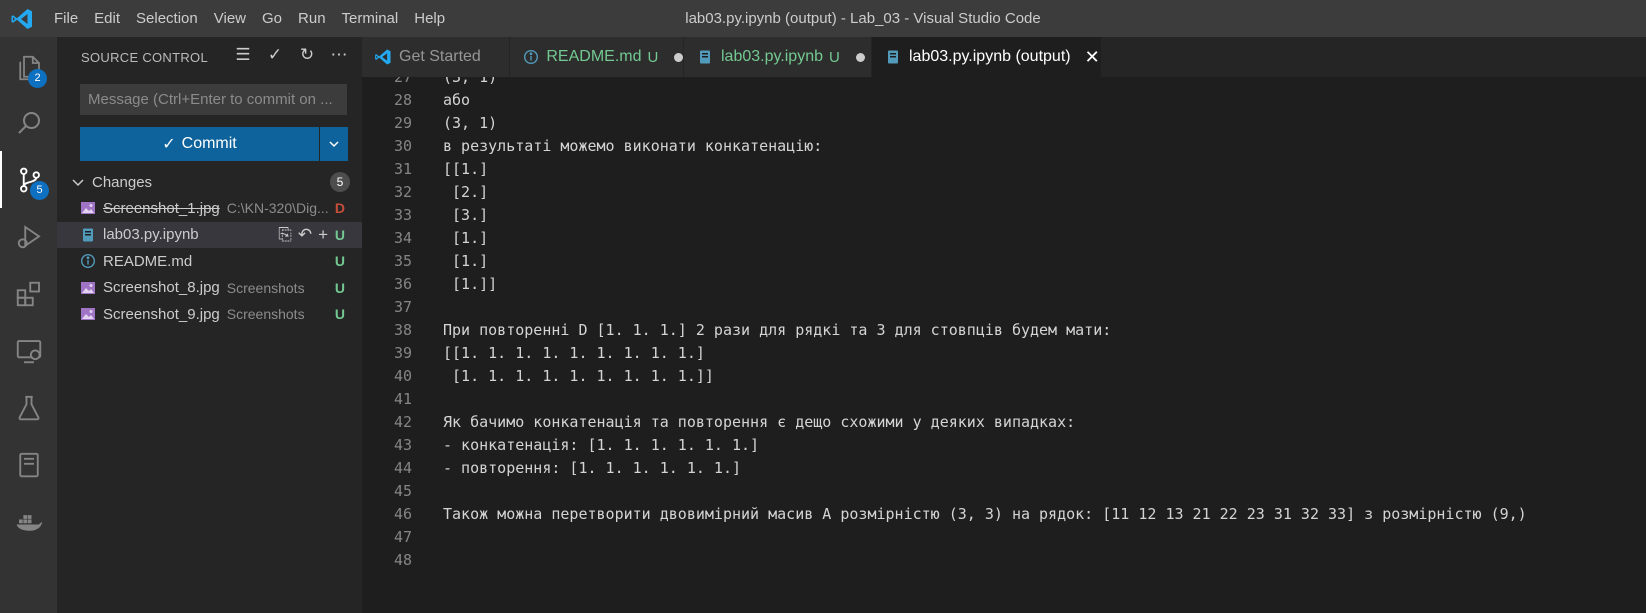 This screenshot has height=613, width=1646. I want to click on changed-file-row: Screenshot_1.jpg C:\KN-320\Dig... D, so click(209, 208).